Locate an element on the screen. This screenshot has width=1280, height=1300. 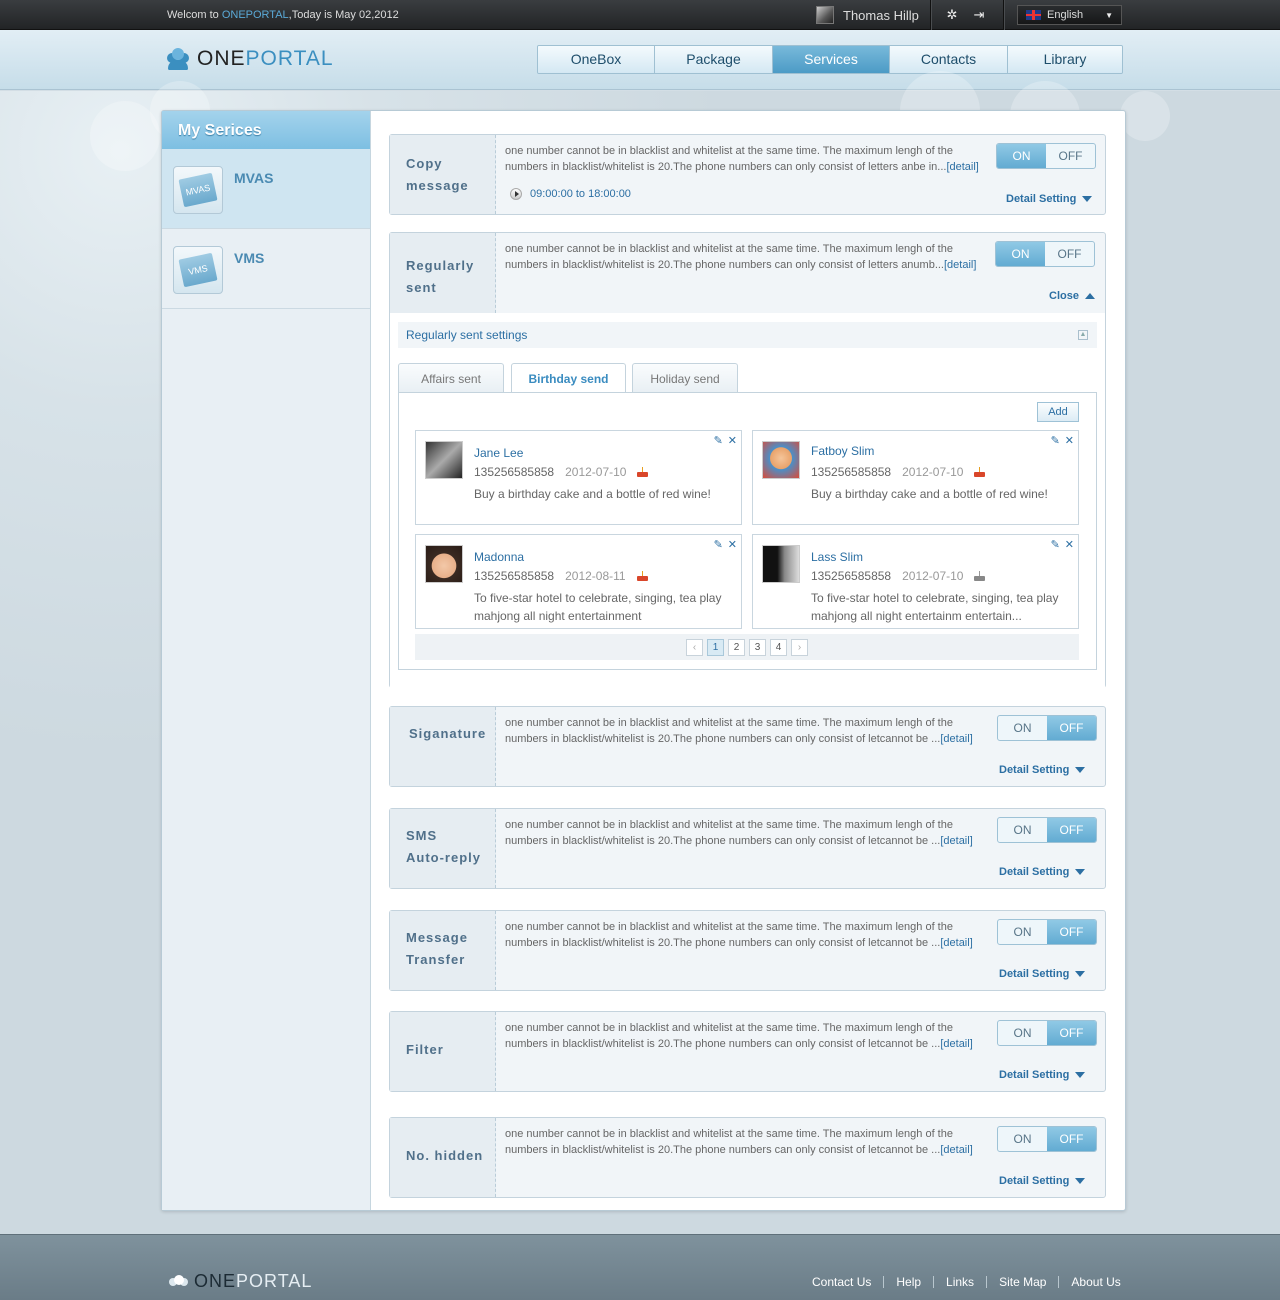
service-title: Filter is located at coordinates (425, 1049).